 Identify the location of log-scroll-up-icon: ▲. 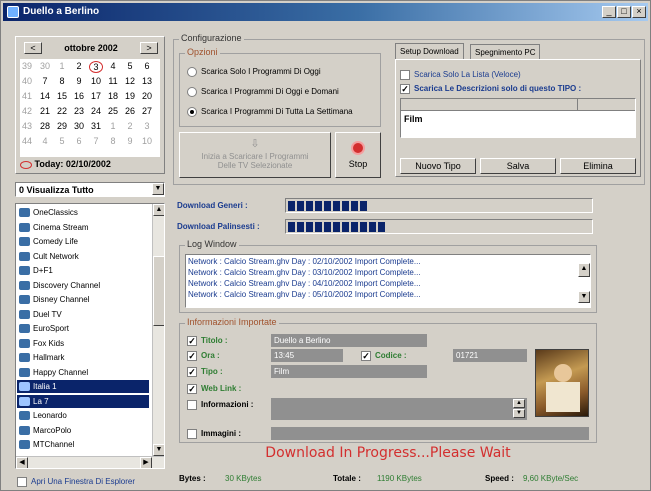
(584, 270).